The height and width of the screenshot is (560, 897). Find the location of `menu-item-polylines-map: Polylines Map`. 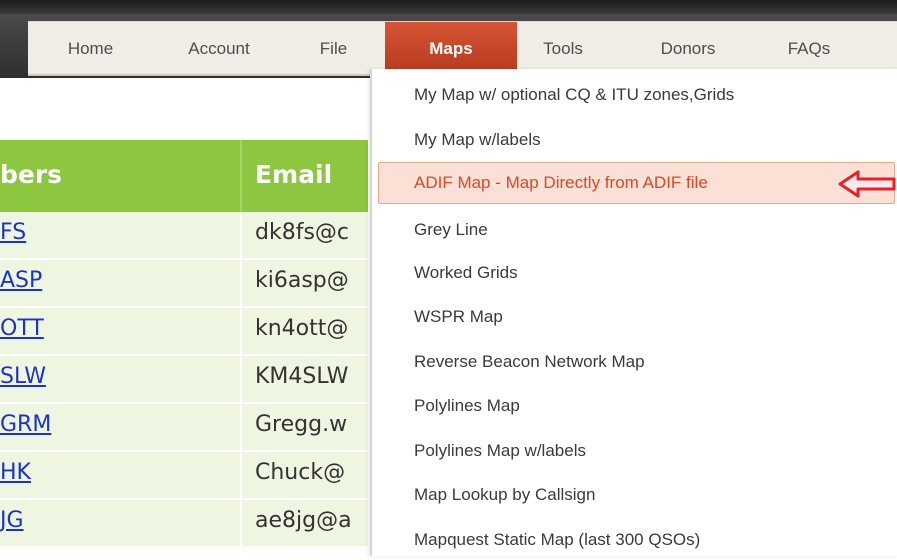

menu-item-polylines-map: Polylines Map is located at coordinates (634, 406).